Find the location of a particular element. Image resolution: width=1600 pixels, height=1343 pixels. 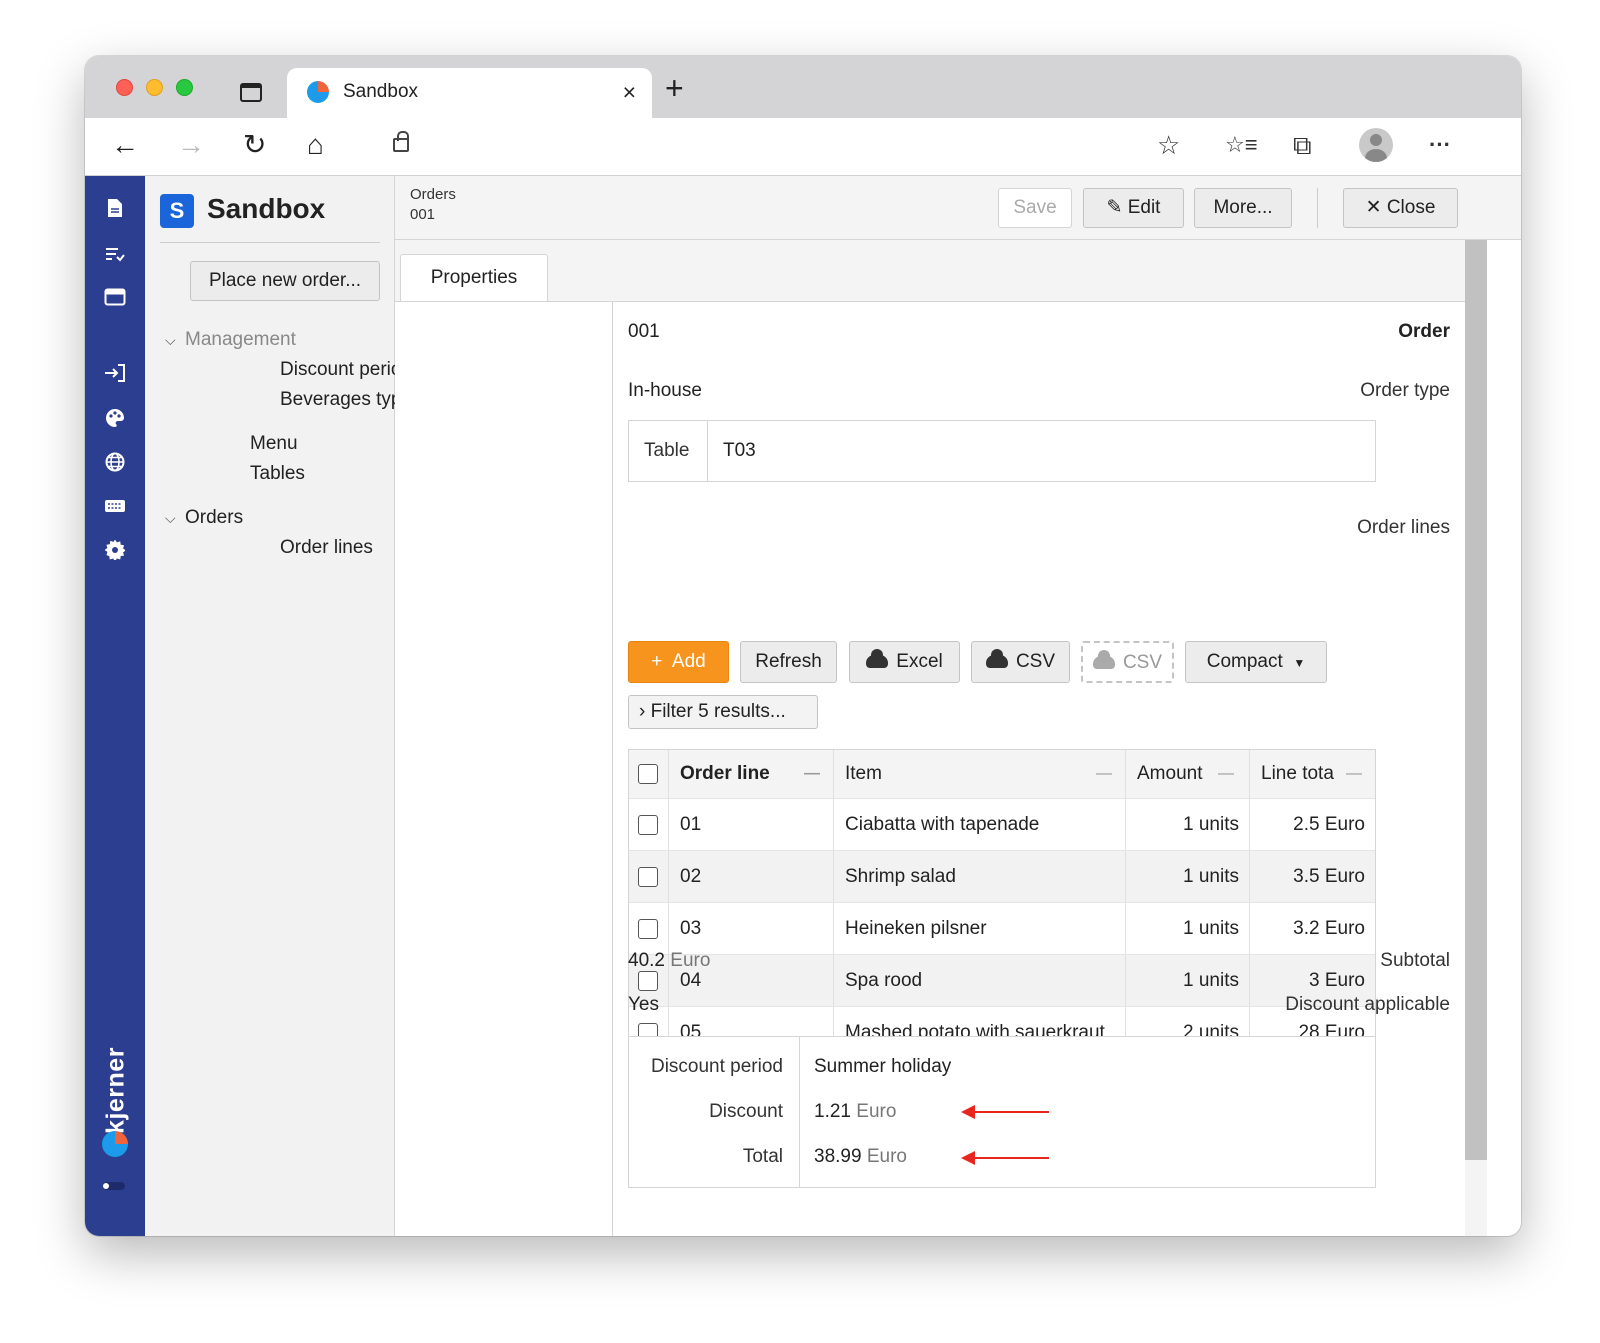

close-icon: ✕ is located at coordinates (1373, 207).